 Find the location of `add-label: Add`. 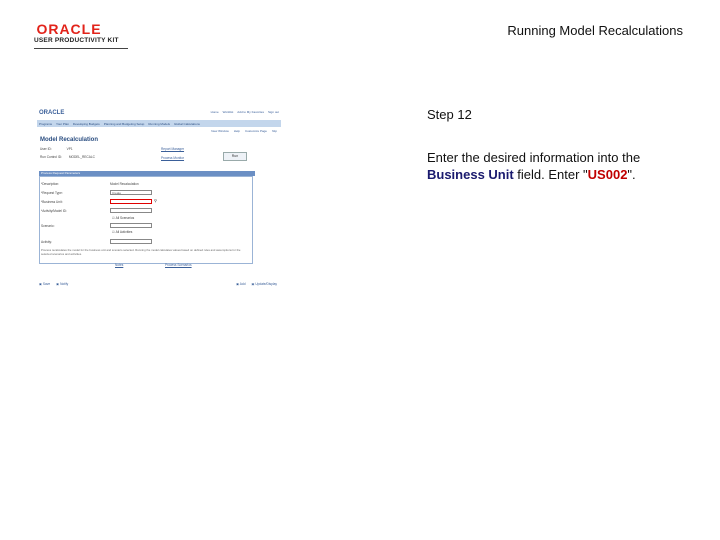

add-label: Add is located at coordinates (242, 284).